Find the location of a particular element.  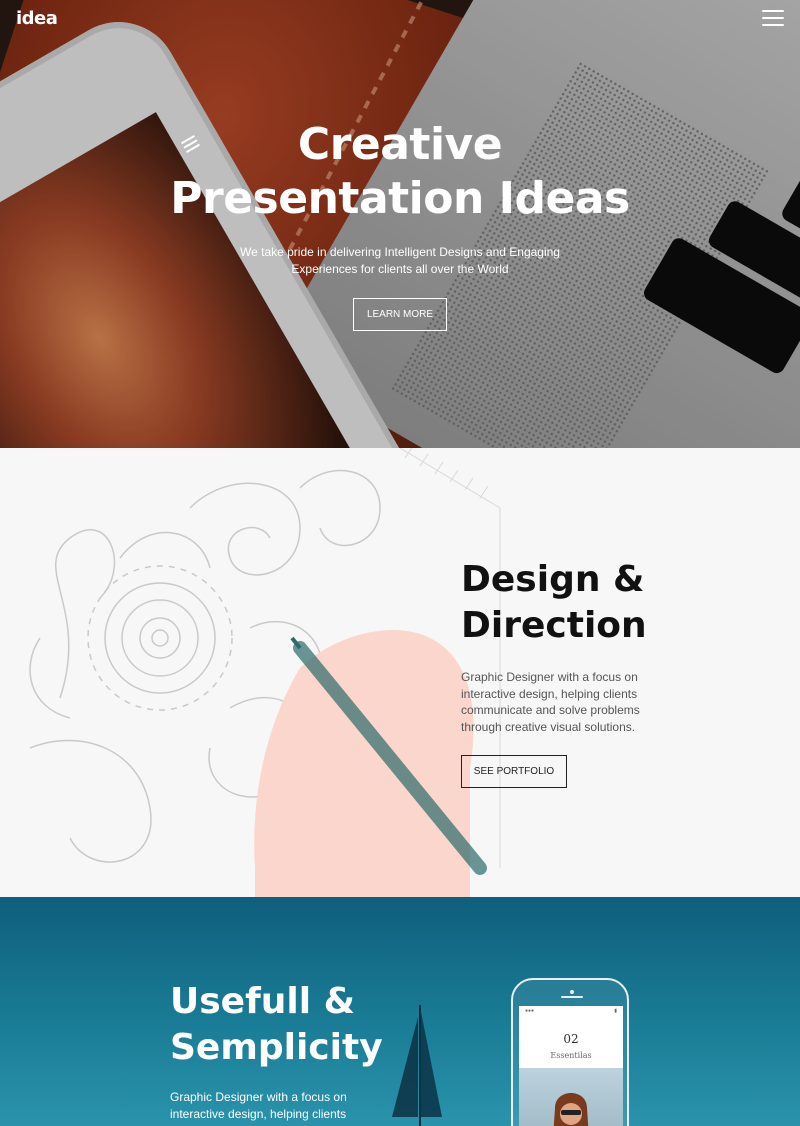

useful-title-line1: Usefull & is located at coordinates (262, 1001).